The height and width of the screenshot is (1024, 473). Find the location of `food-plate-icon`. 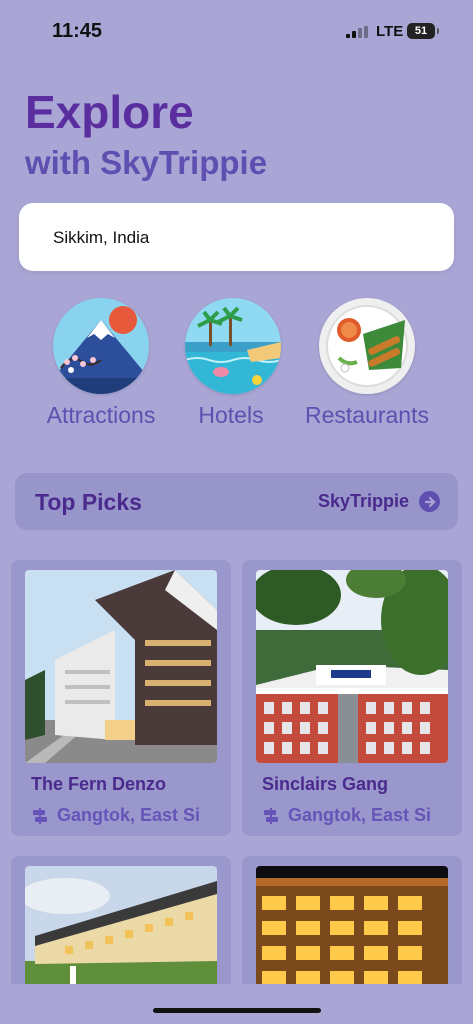

food-plate-icon is located at coordinates (367, 346).